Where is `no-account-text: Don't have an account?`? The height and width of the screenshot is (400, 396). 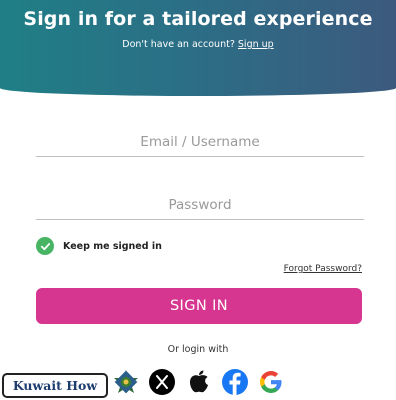 no-account-text: Don't have an account? is located at coordinates (178, 44).